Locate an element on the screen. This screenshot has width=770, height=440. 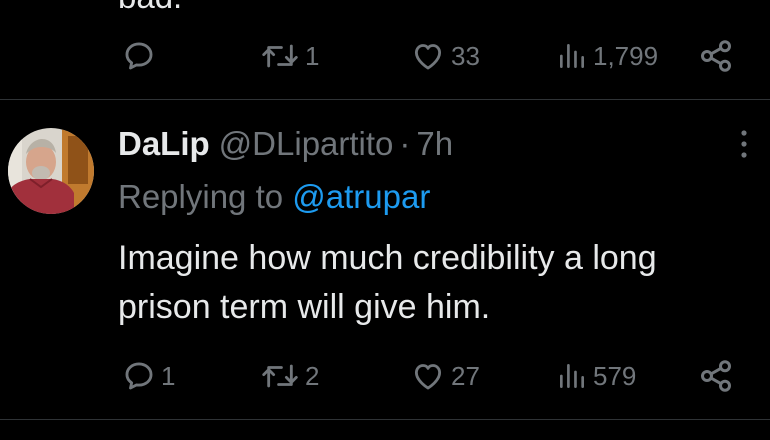
views-count: 579 is located at coordinates (615, 376).